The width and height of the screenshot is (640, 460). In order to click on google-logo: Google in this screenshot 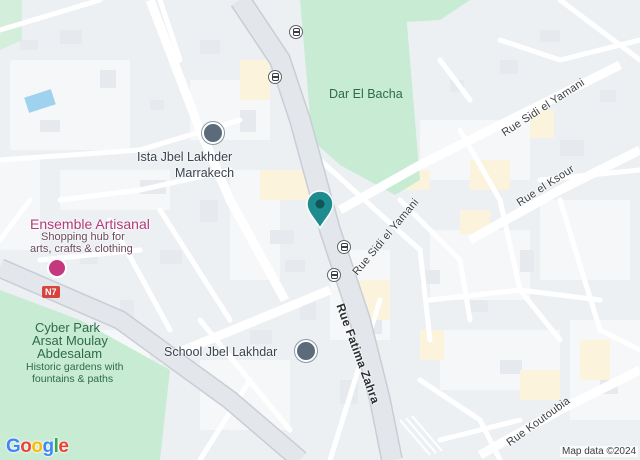, I will do `click(37, 447)`.